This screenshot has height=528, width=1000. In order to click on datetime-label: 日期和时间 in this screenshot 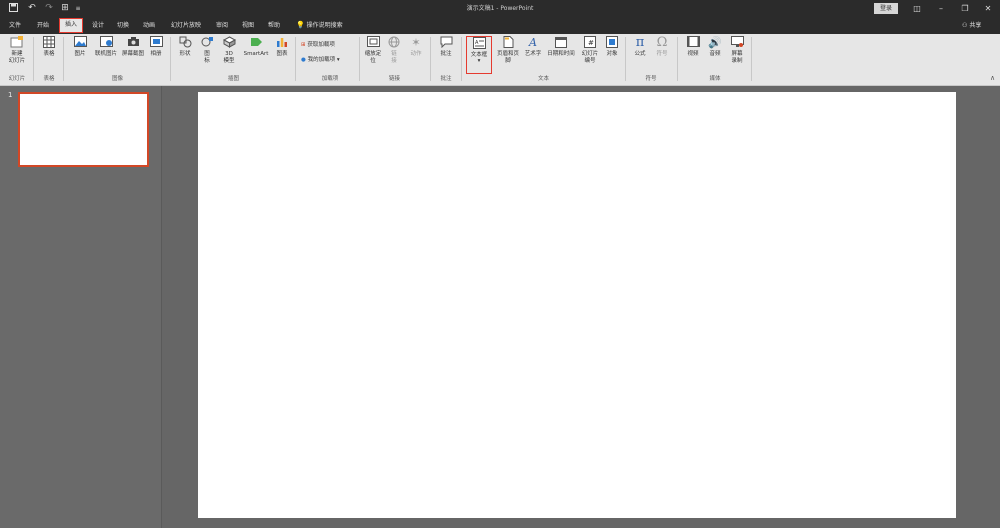, I will do `click(561, 54)`.